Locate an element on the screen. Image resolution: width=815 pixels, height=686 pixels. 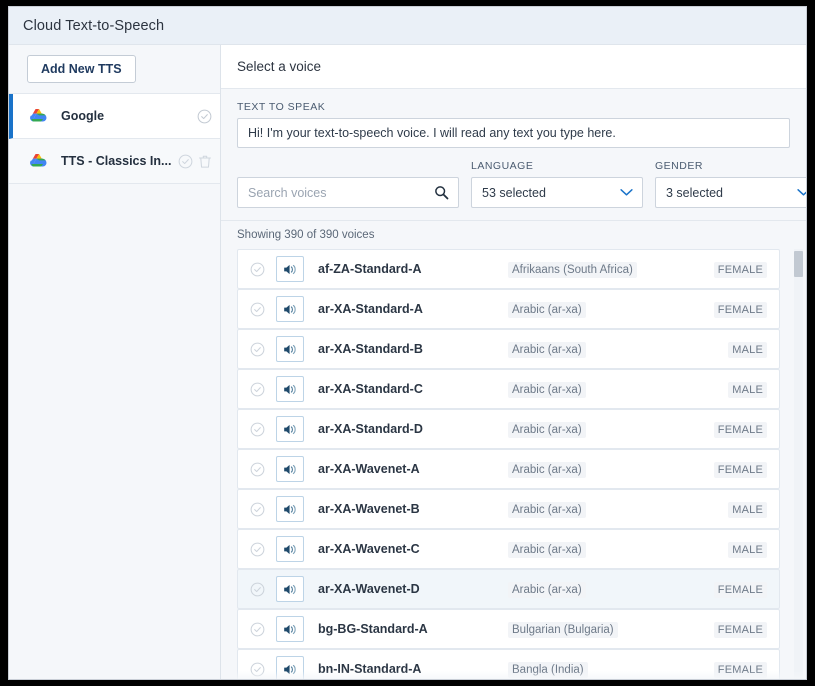
voice-row: ar-XA-Wavenet-A Arabic (ar-xa) FEMALE is located at coordinates (508, 469).